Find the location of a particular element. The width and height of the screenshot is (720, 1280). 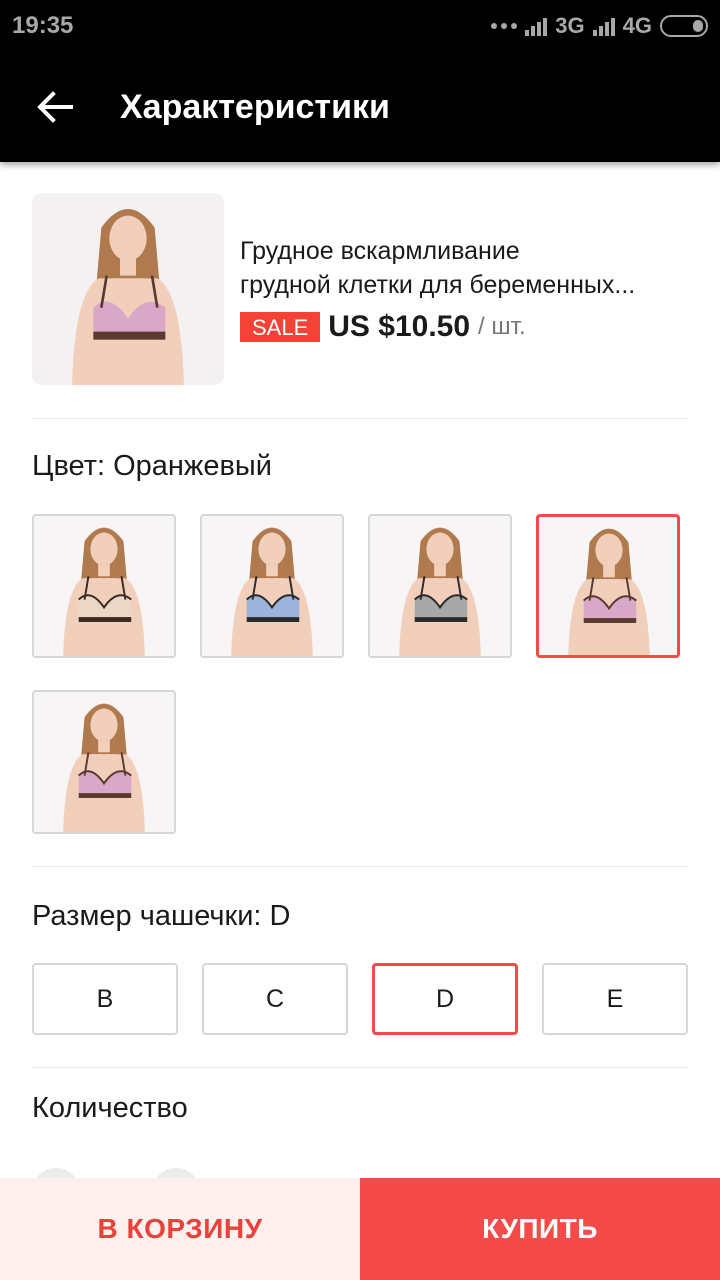

arrow-left-icon is located at coordinates (55, 107).